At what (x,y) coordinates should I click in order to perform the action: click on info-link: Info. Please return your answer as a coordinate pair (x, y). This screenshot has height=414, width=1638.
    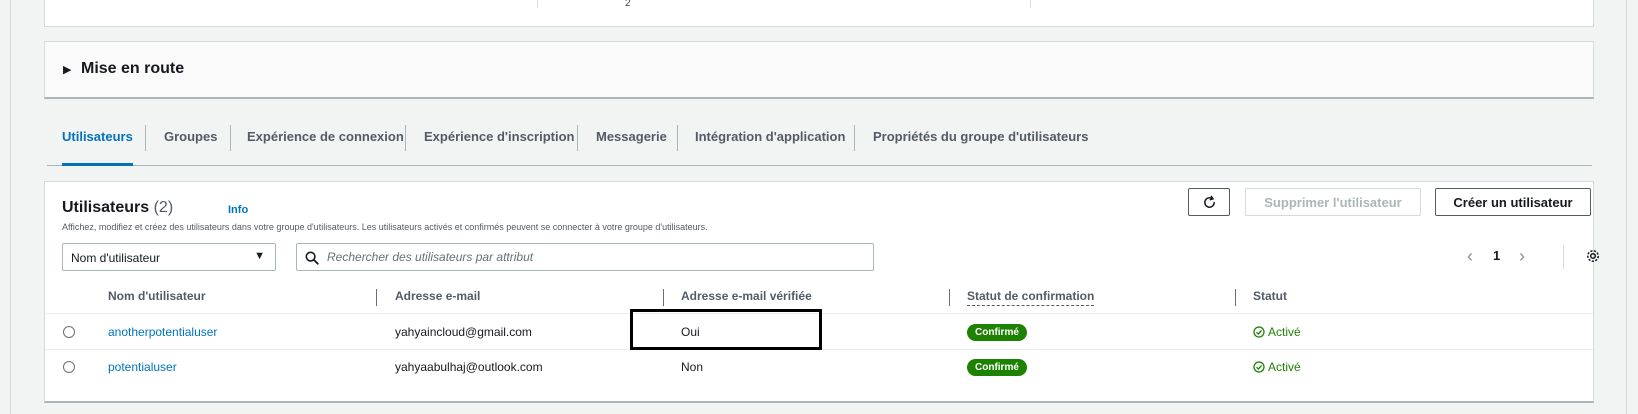
    Looking at the image, I should click on (238, 210).